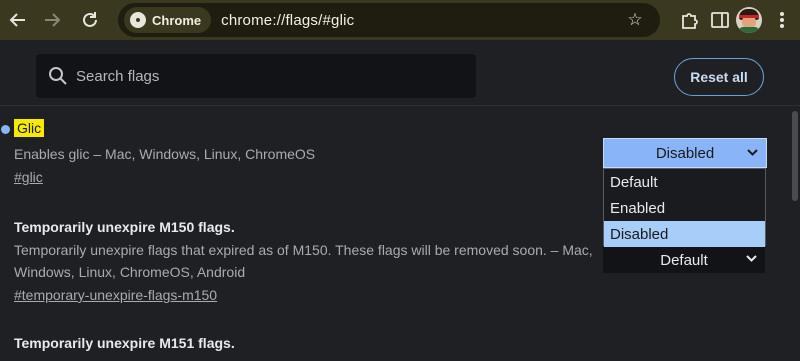 This screenshot has height=361, width=800. Describe the element at coordinates (749, 20) in the screenshot. I see `profile-avatar` at that location.